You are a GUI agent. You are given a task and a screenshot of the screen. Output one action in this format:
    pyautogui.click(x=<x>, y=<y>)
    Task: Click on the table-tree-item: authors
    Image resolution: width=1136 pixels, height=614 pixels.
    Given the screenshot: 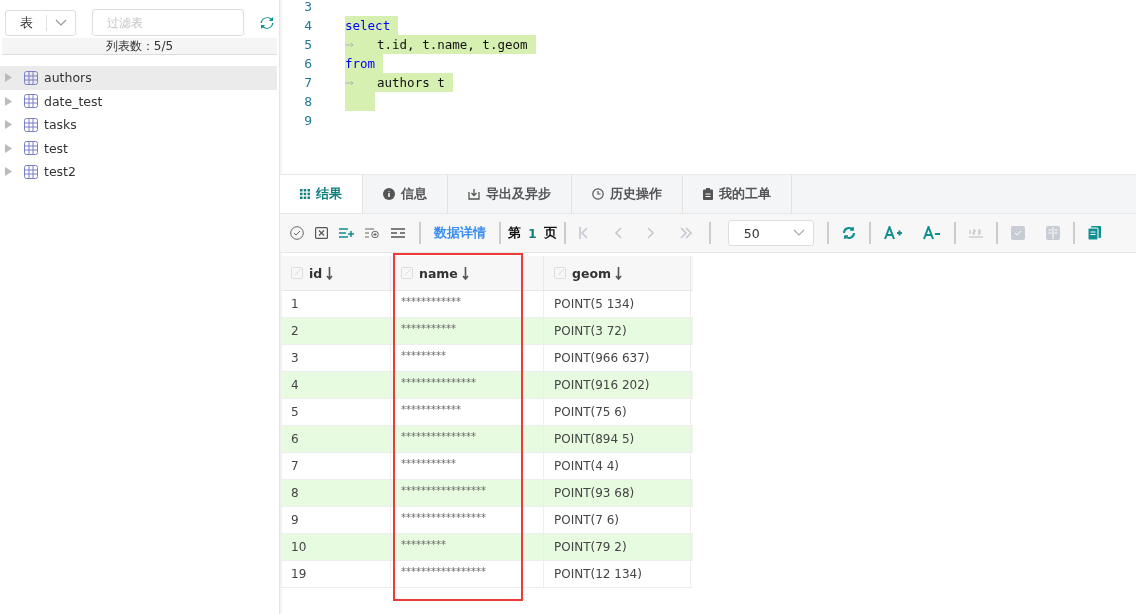 What is the action you would take?
    pyautogui.click(x=138, y=78)
    